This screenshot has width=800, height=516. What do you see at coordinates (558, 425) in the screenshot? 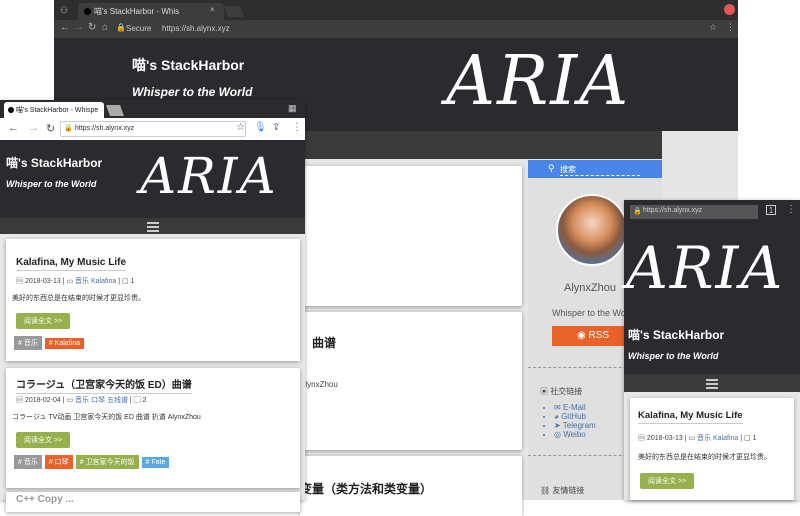
I see `telegram-icon: ➤` at bounding box center [558, 425].